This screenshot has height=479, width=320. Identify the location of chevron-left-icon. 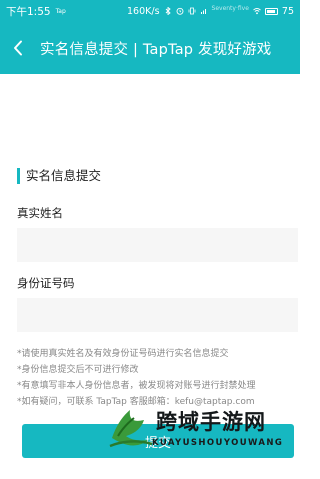
(18, 48).